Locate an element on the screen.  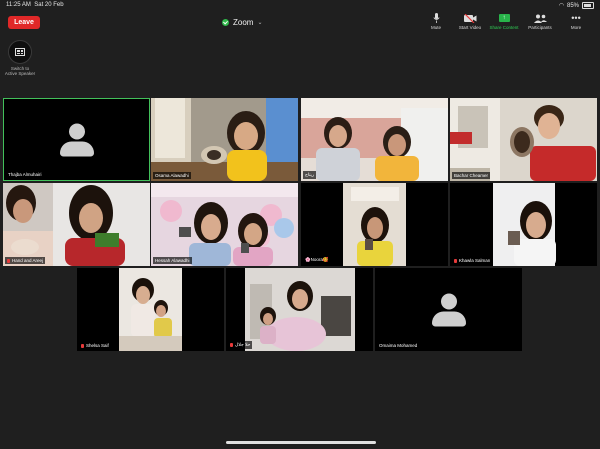
microphone-icon is located at coordinates (436, 18).